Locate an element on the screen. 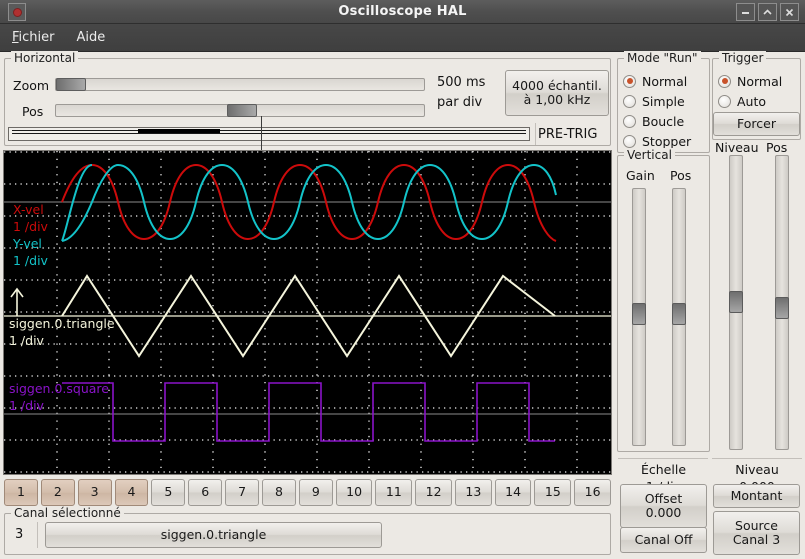  chevron-up-icon is located at coordinates (767, 11).